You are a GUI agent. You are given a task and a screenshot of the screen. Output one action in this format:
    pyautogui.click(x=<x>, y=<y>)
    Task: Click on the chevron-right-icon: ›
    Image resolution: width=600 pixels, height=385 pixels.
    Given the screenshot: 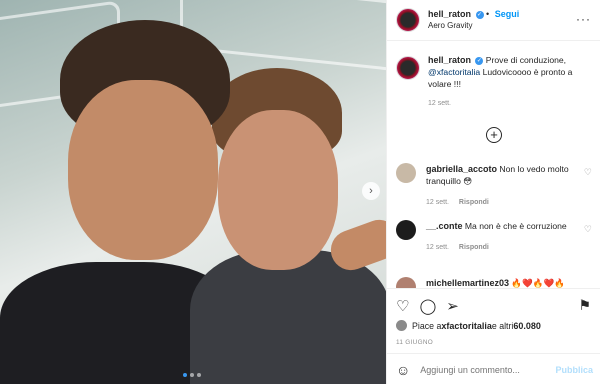 What is the action you would take?
    pyautogui.click(x=371, y=191)
    